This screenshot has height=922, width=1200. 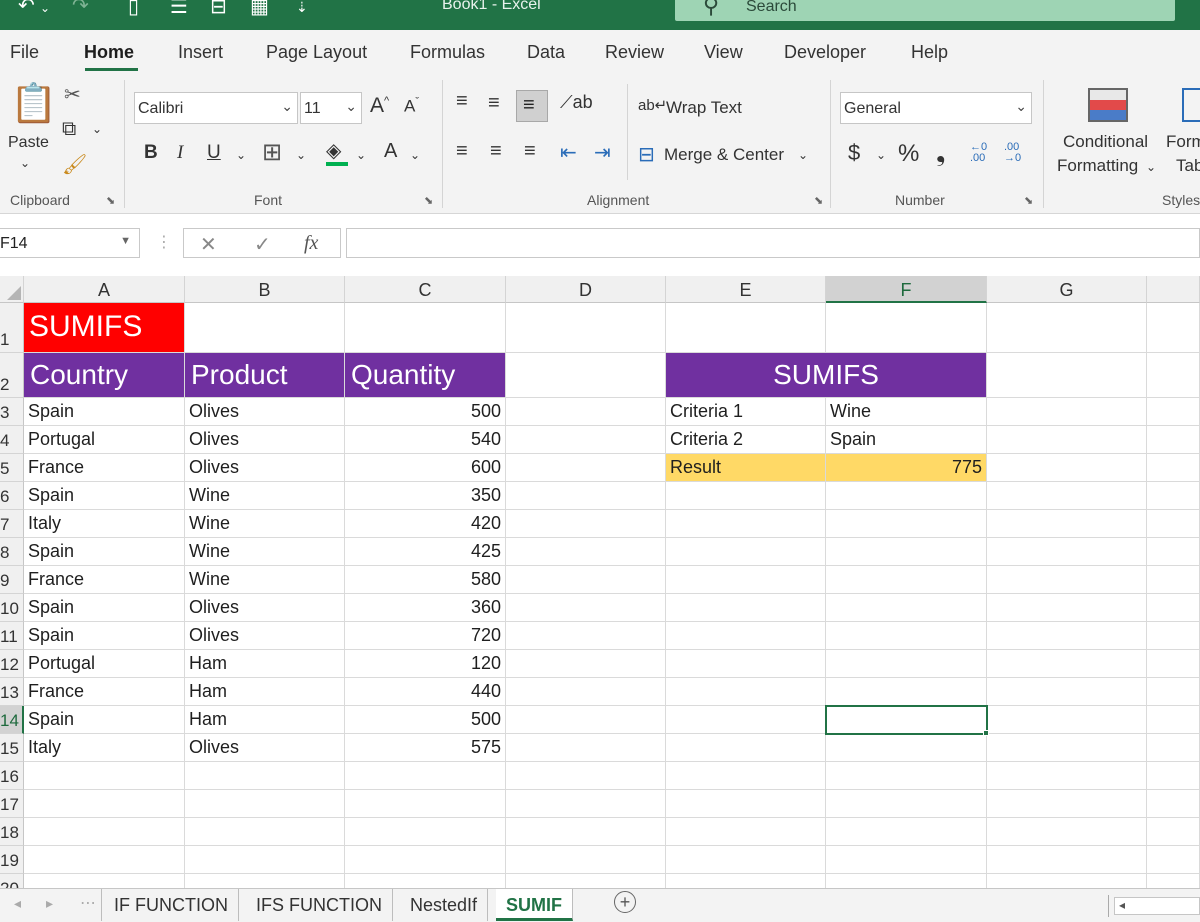 I want to click on align-left-icon: ≡, so click(x=462, y=151).